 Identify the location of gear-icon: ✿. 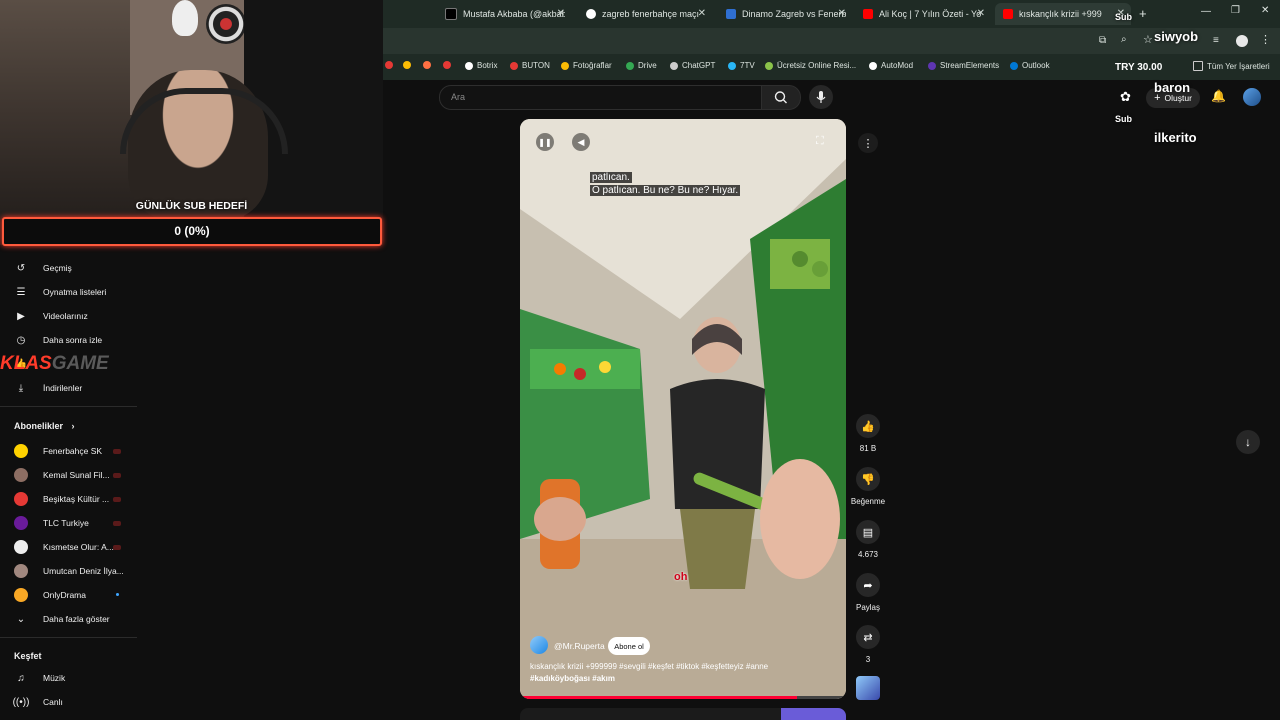
(1125, 97).